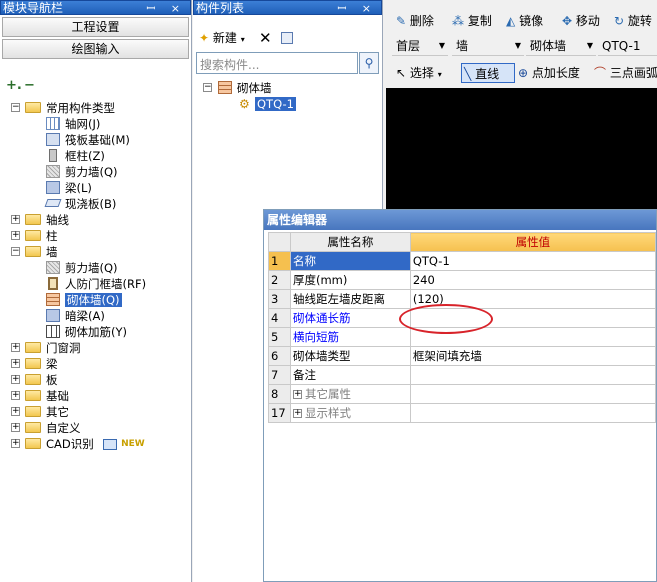  Describe the element at coordinates (52, 364) in the screenshot. I see `tree-label: 梁` at that location.